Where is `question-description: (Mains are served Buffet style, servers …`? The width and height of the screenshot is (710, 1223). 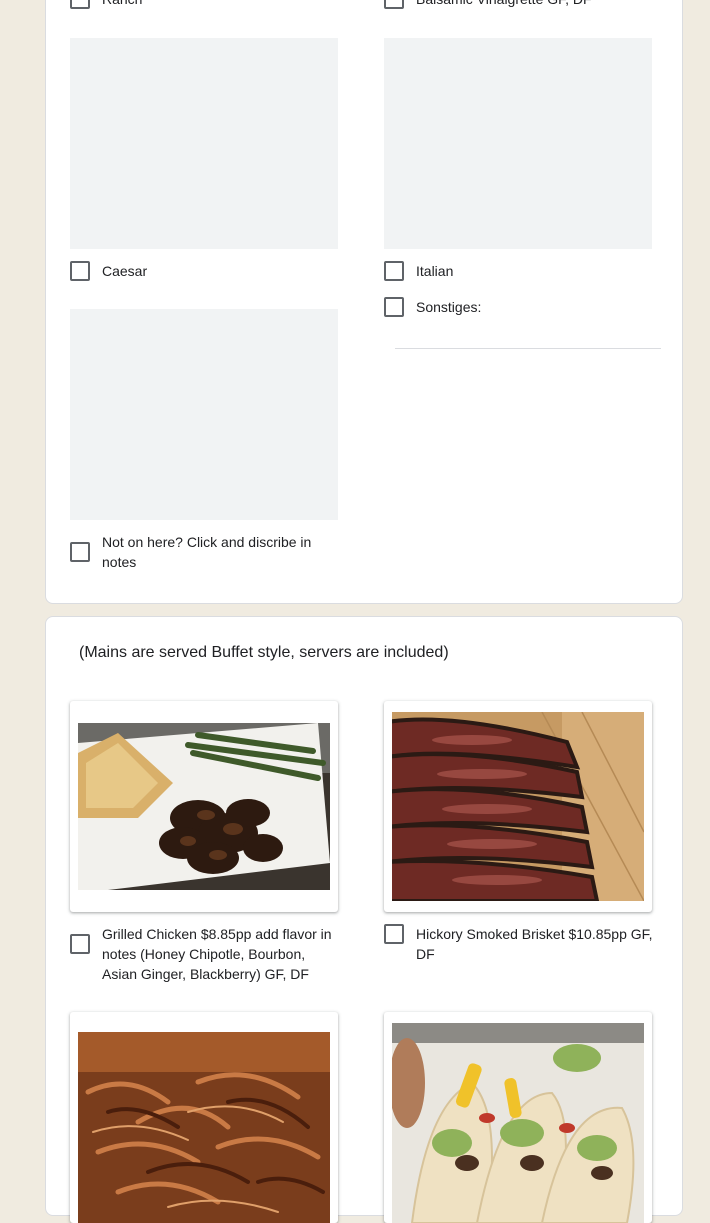
question-description: (Mains are served Buffet style, servers … is located at coordinates (264, 652).